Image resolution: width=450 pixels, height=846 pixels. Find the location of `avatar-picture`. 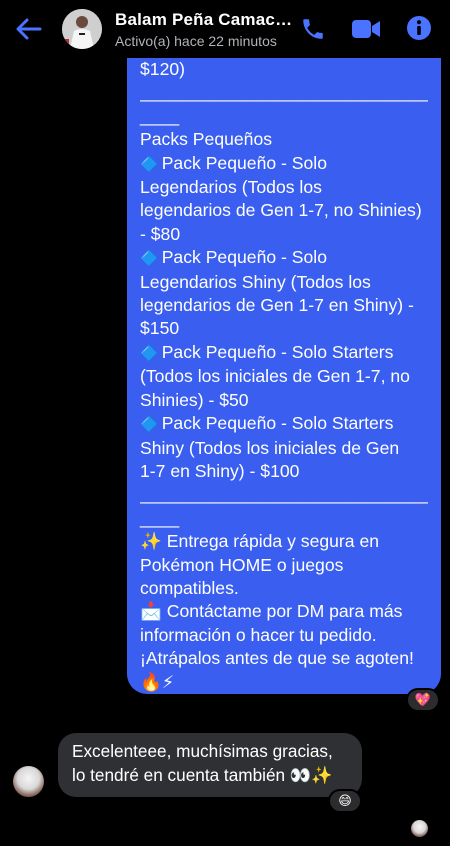

avatar-picture is located at coordinates (82, 29).